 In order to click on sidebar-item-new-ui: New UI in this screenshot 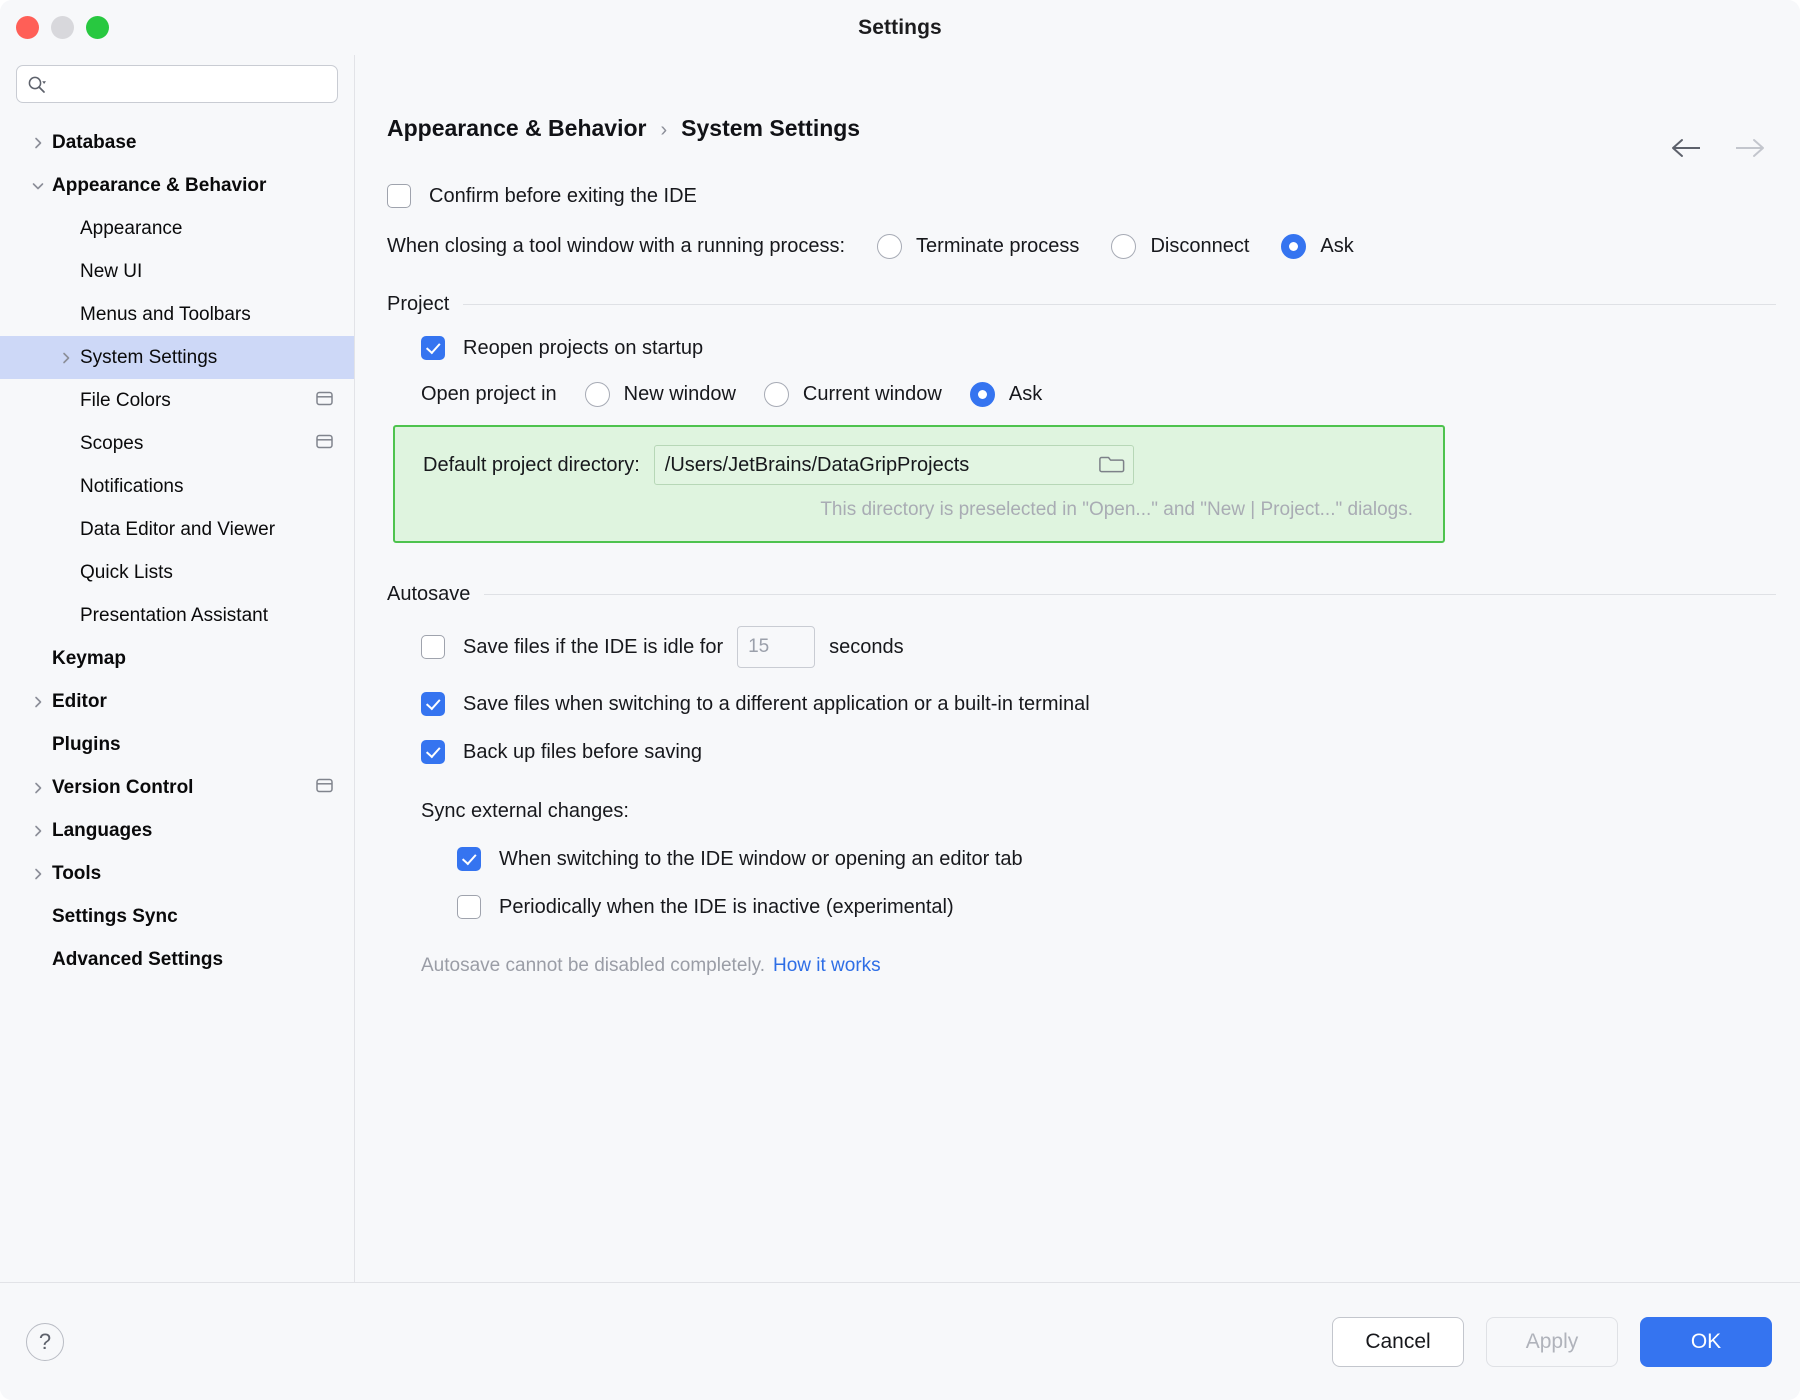, I will do `click(177, 271)`.